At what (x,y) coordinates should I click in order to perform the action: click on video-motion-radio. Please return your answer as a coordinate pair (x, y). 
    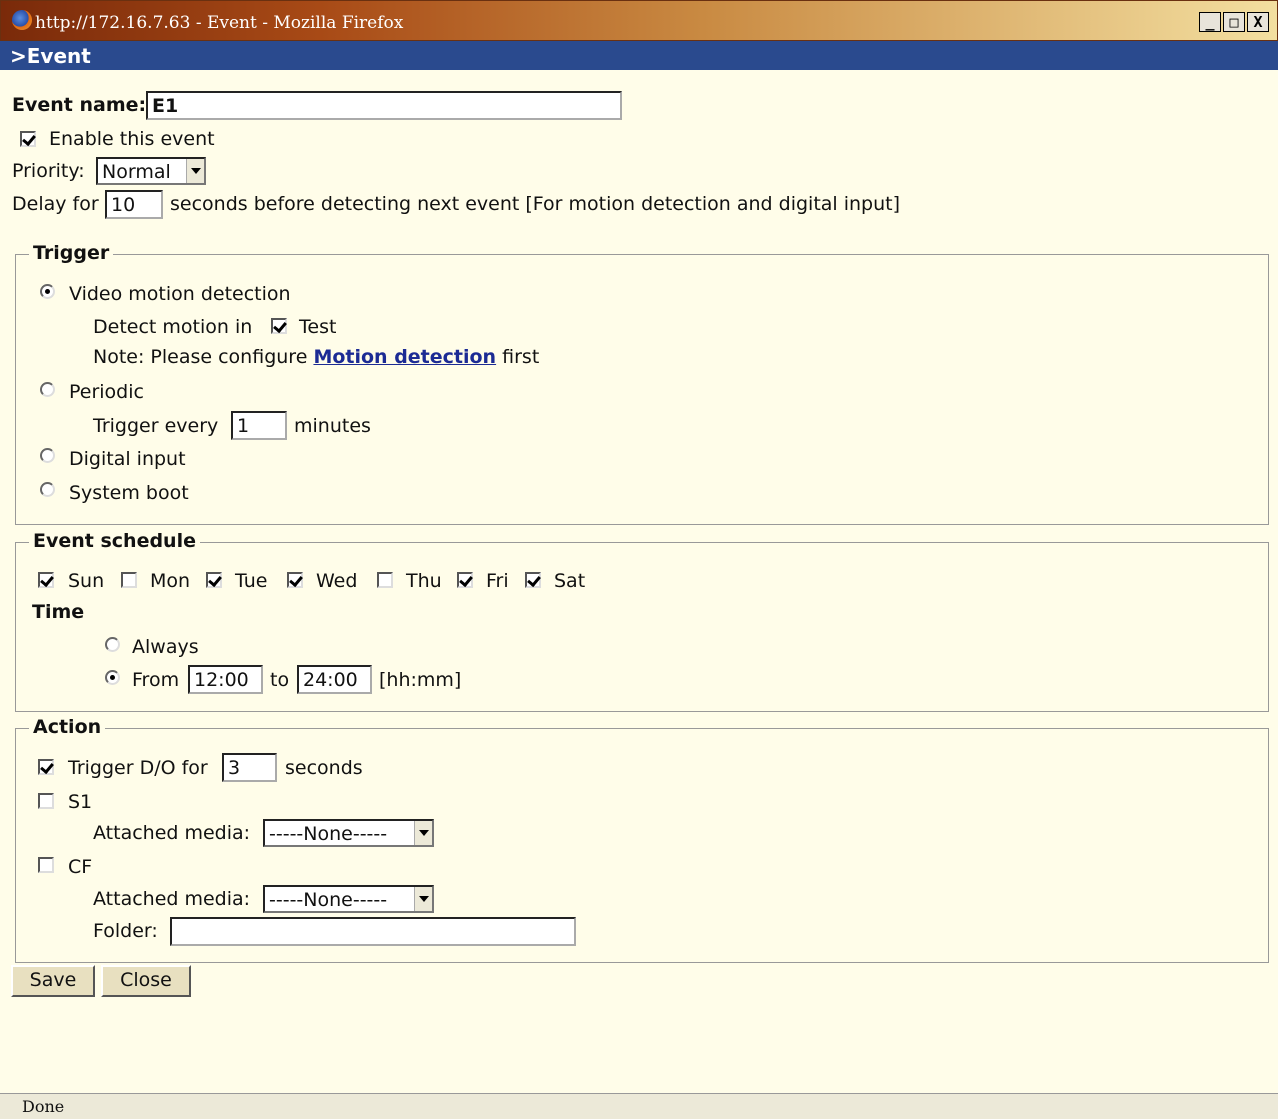
    Looking at the image, I should click on (47, 291).